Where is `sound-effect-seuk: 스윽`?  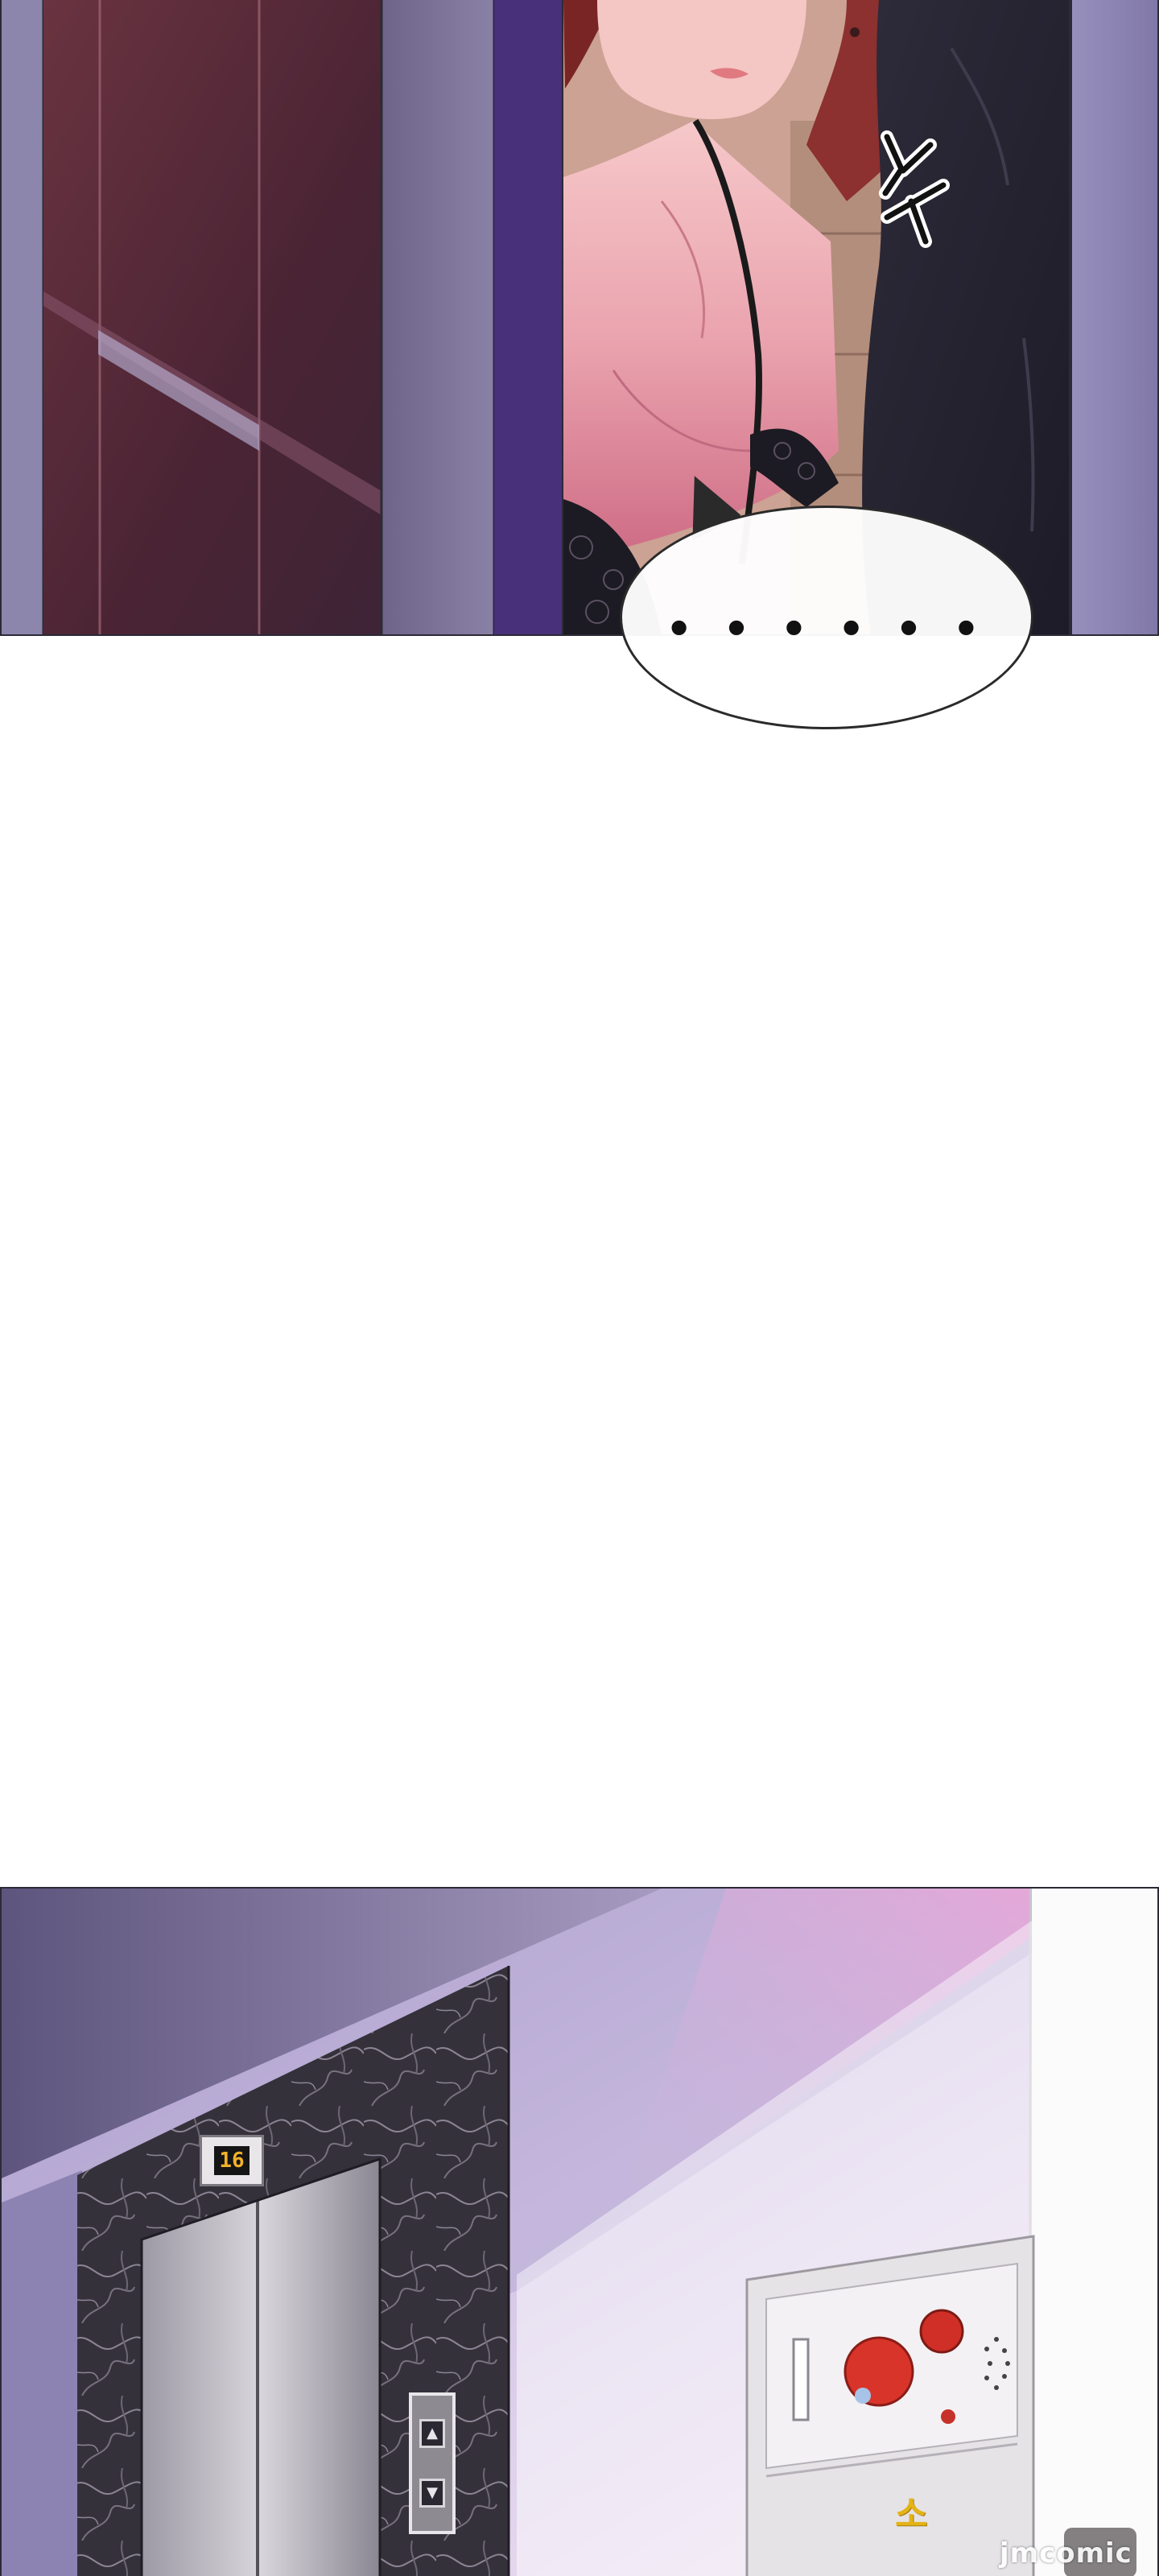 sound-effect-seuk: 스윽 is located at coordinates (914, 189).